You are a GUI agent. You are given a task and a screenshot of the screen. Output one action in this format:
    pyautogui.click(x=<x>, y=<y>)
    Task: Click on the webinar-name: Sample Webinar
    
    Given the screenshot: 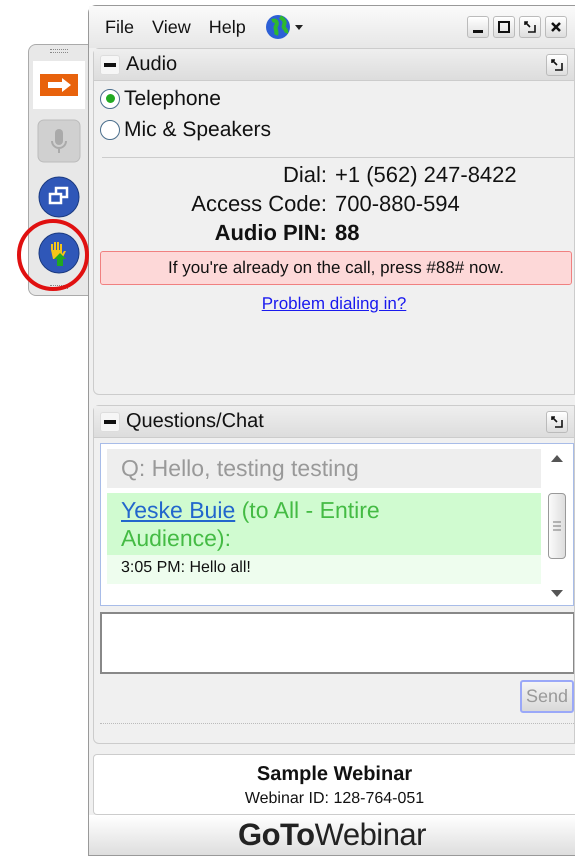 What is the action you would take?
    pyautogui.click(x=334, y=774)
    